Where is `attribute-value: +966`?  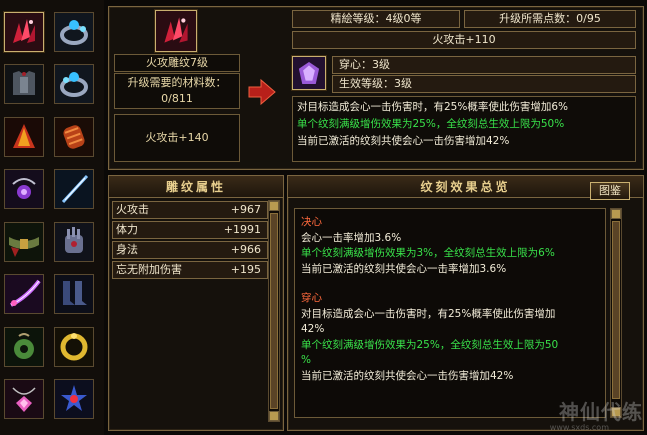 attribute-value: +966 is located at coordinates (245, 249).